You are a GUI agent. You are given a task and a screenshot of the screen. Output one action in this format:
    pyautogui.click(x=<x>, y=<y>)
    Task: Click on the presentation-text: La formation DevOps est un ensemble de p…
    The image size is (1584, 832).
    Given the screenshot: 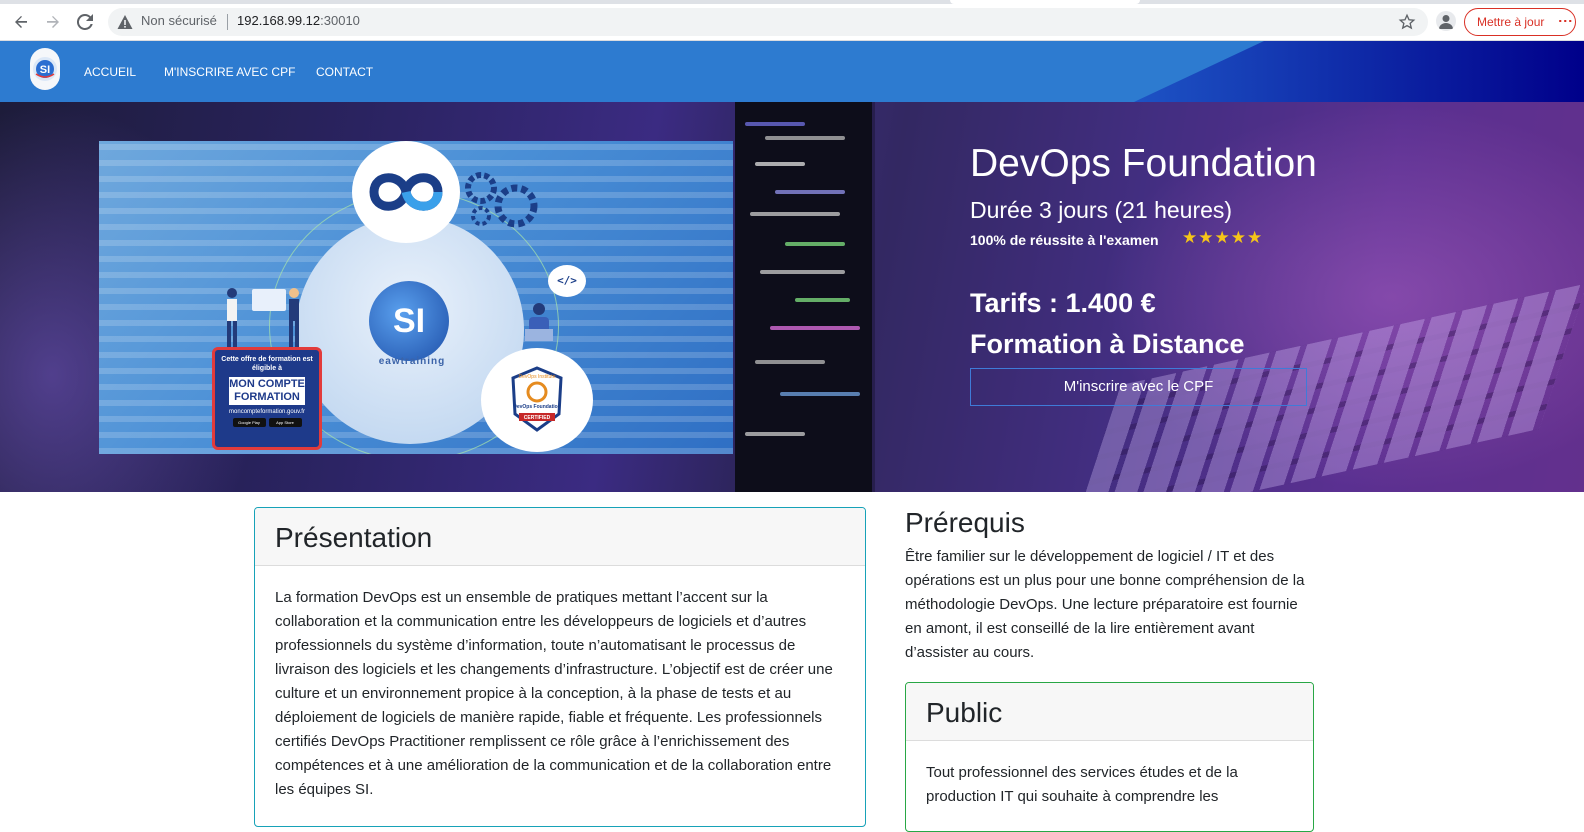 What is the action you would take?
    pyautogui.click(x=554, y=693)
    